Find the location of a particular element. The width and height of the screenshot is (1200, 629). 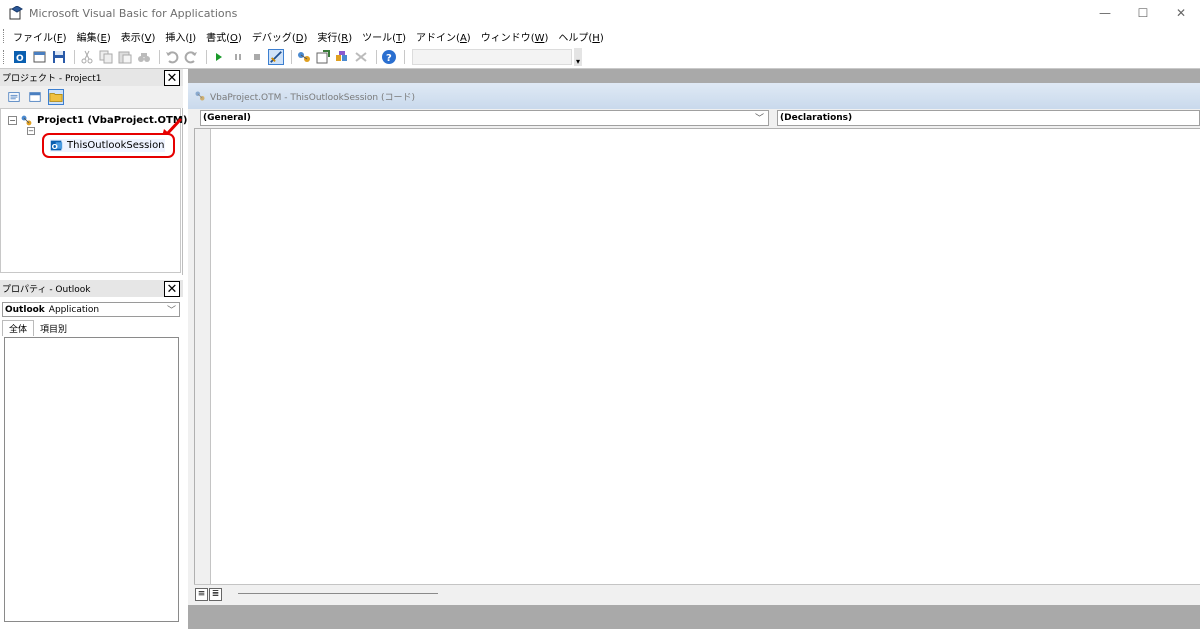

cursor-position-field is located at coordinates (492, 57).